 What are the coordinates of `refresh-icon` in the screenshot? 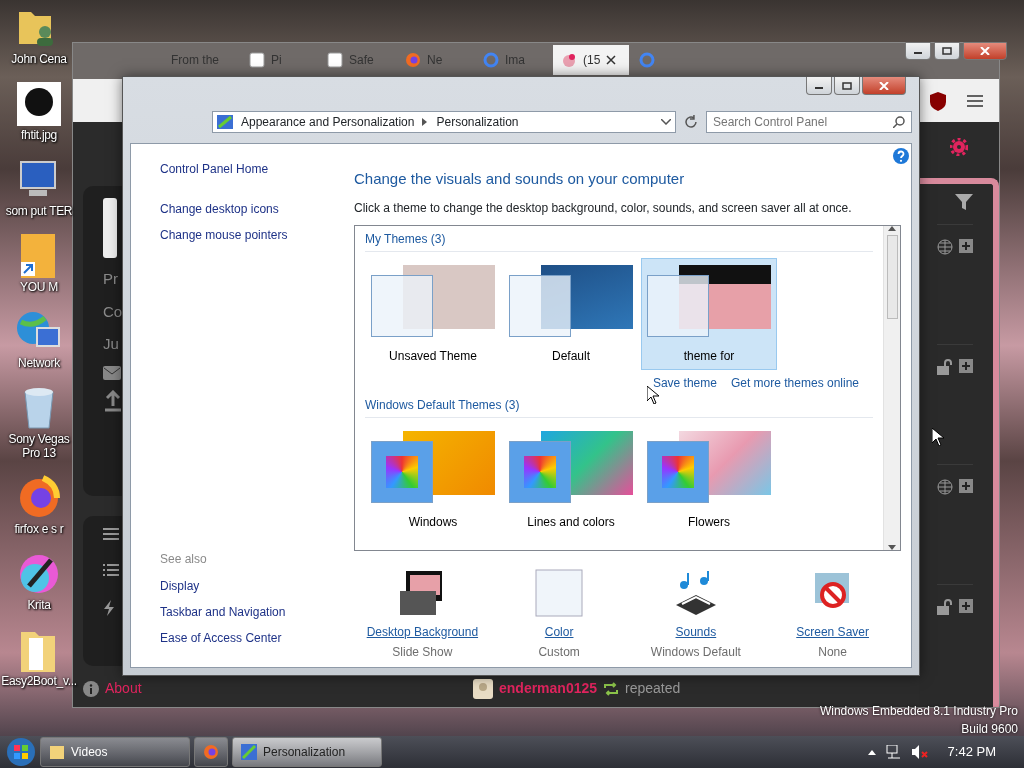 It's located at (691, 122).